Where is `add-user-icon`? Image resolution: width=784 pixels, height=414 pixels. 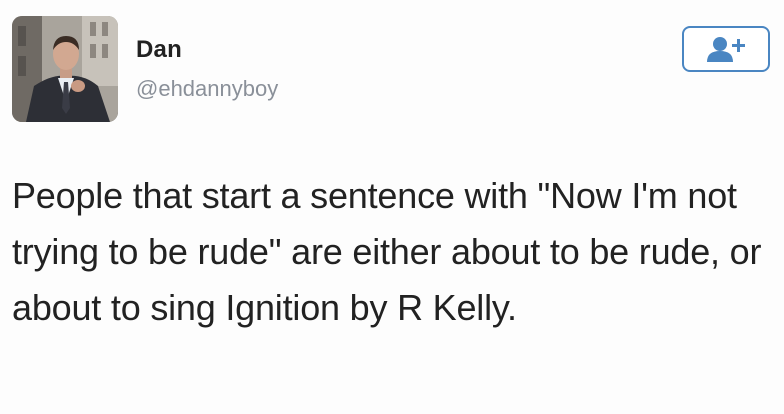 add-user-icon is located at coordinates (726, 49).